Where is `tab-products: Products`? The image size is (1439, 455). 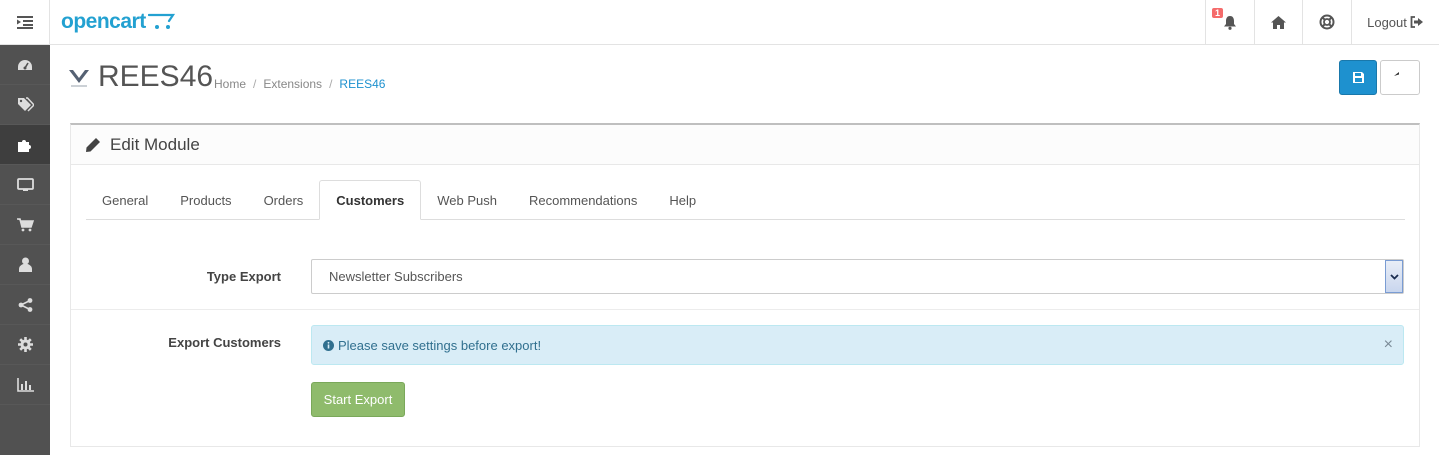
tab-products: Products is located at coordinates (205, 200).